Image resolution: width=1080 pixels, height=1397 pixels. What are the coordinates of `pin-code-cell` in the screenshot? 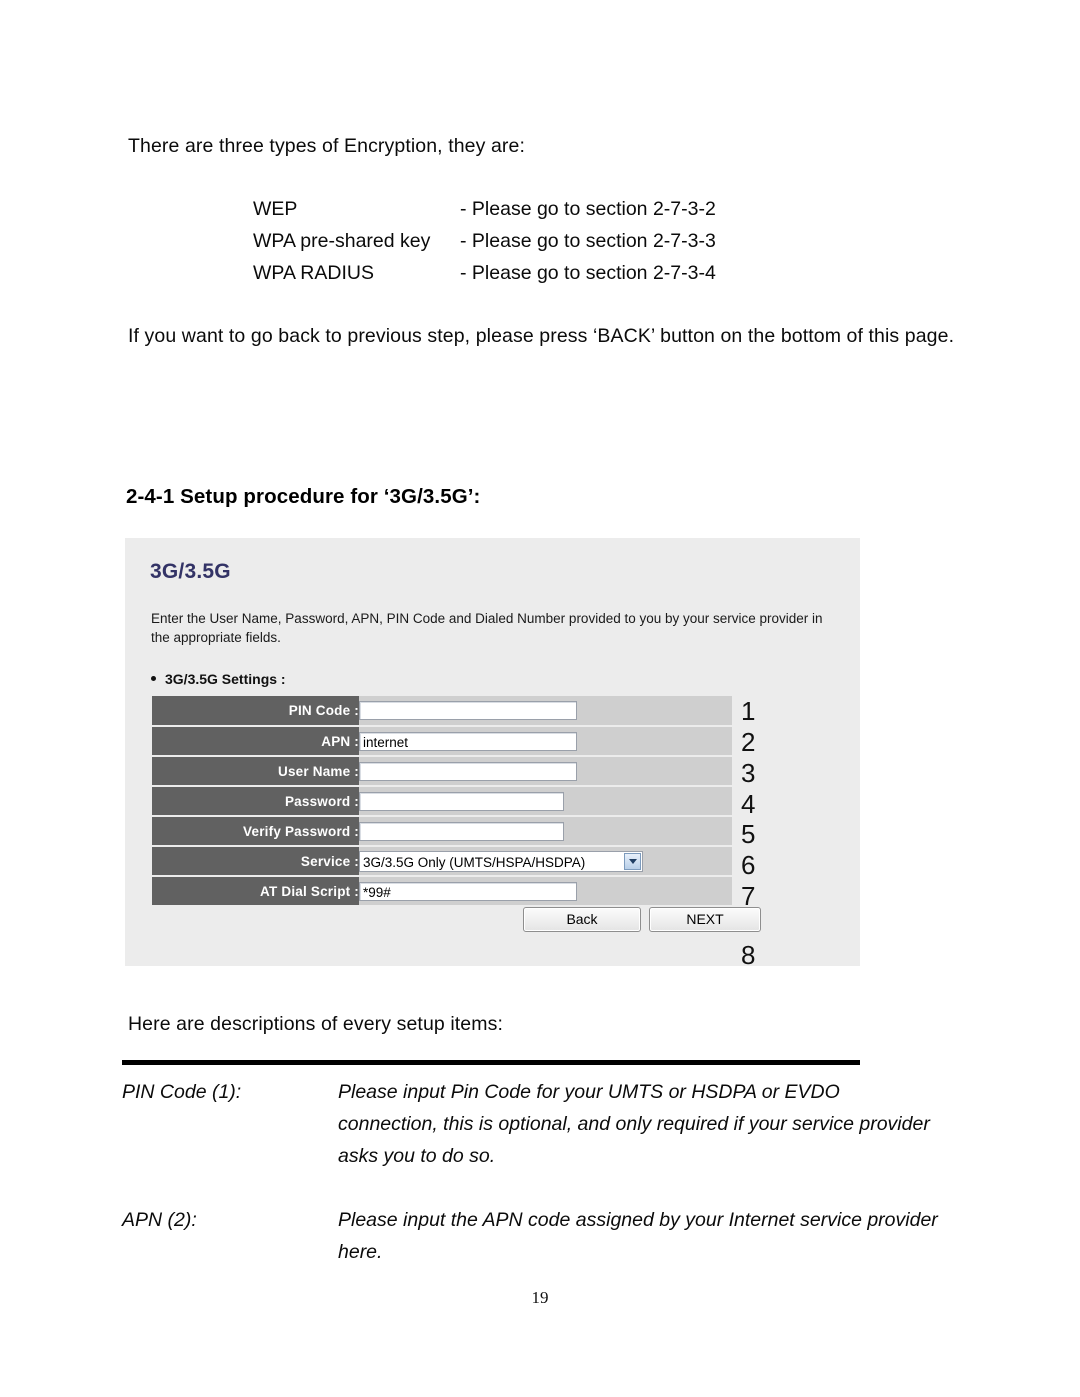 It's located at (545, 711).